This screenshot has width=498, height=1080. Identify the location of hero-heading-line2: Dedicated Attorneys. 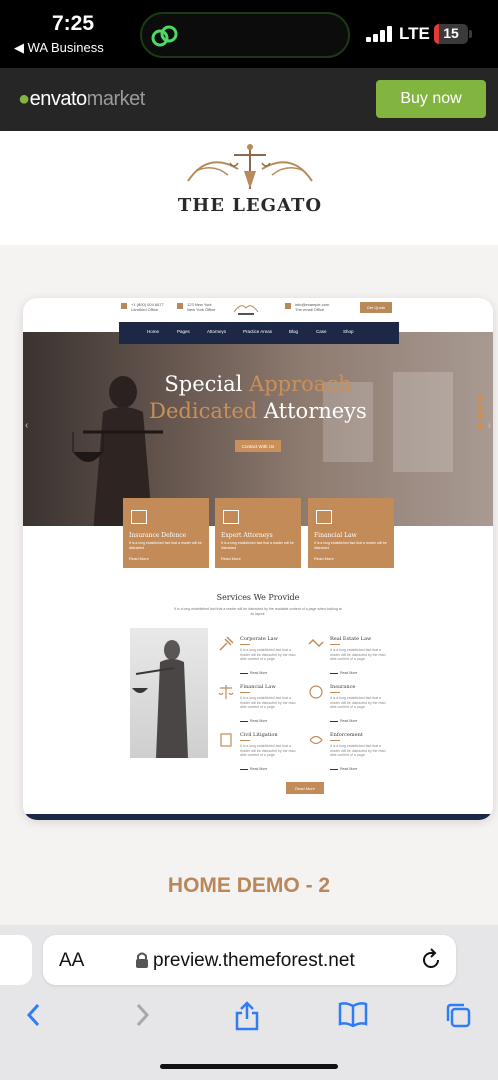
(258, 411).